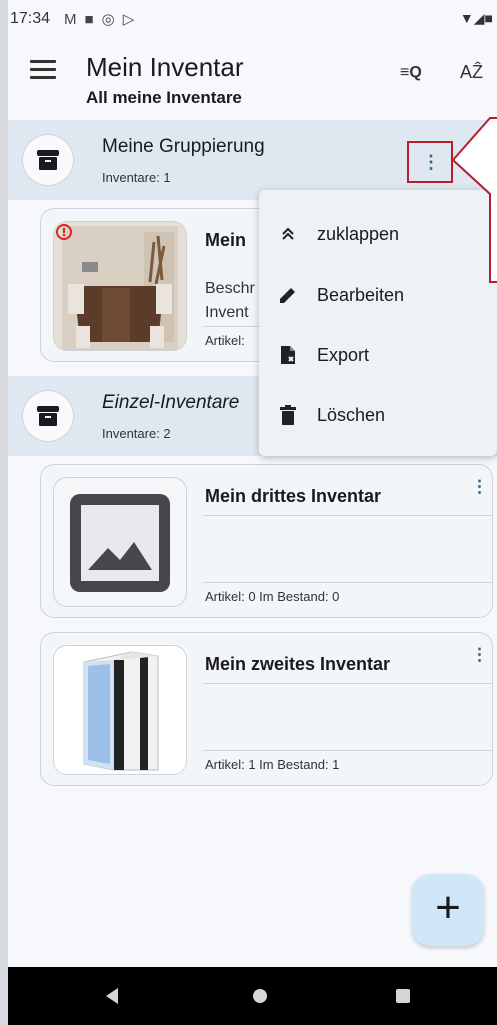 This screenshot has width=497, height=1025. I want to click on group-count: Inventare: 2, so click(136, 433).